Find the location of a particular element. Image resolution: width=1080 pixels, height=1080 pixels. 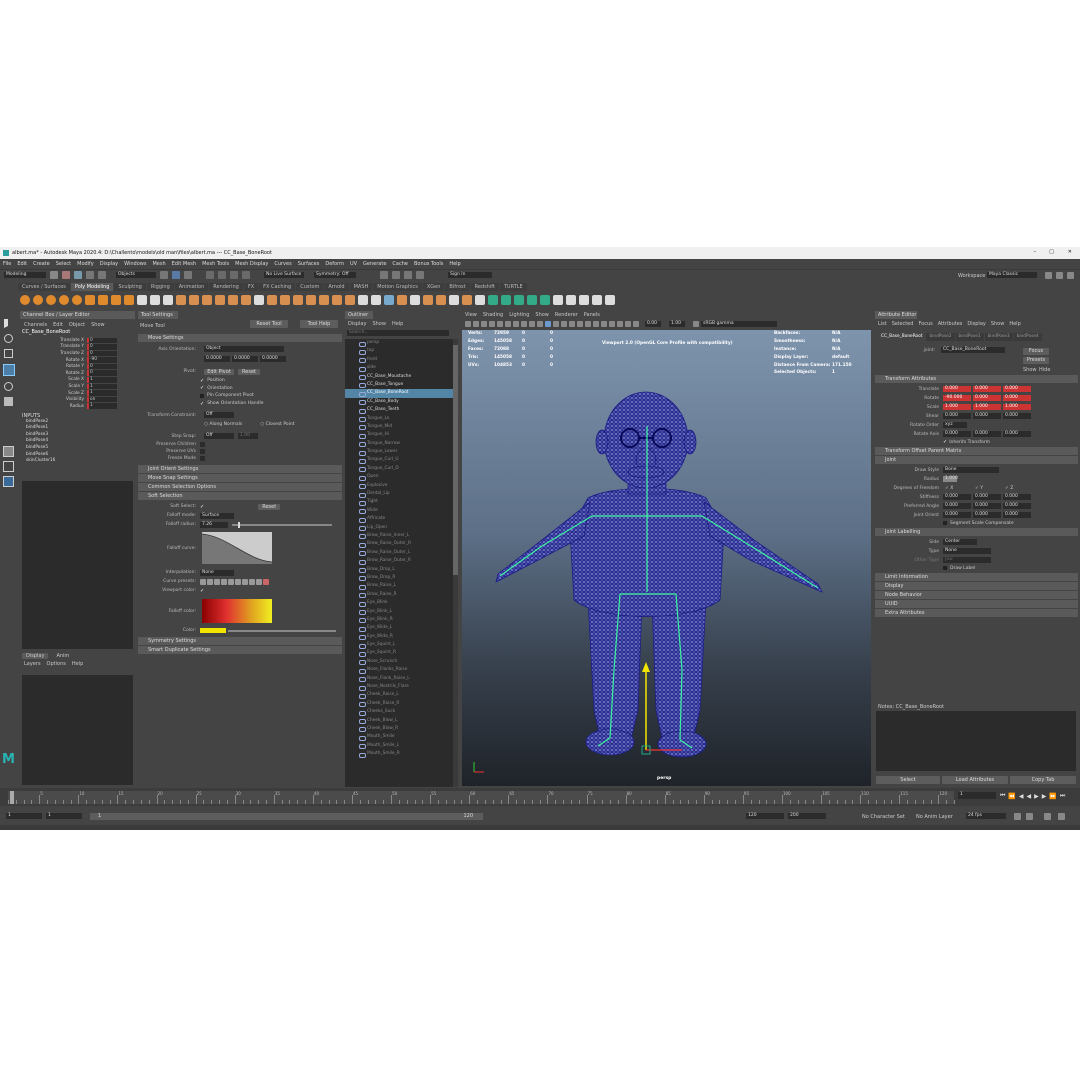

ae-tab-bindpose1: bindPose1 is located at coordinates (969, 336).